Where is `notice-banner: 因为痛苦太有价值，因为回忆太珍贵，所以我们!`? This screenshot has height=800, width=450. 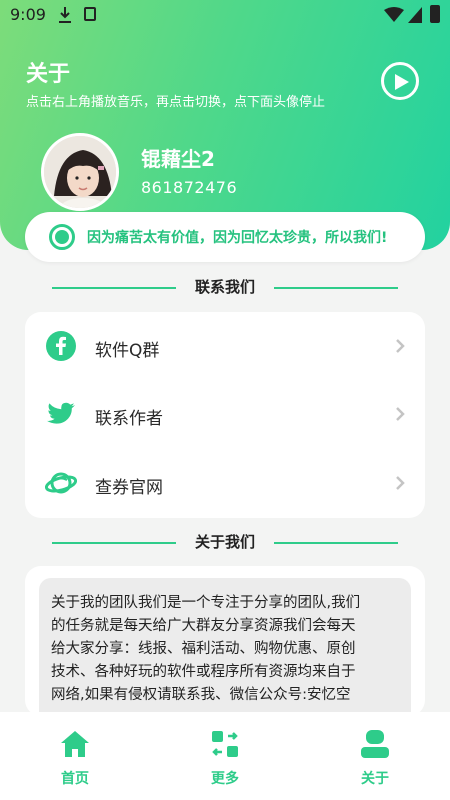
notice-banner: 因为痛苦太有价值，因为回忆太珍贵，所以我们! is located at coordinates (225, 237).